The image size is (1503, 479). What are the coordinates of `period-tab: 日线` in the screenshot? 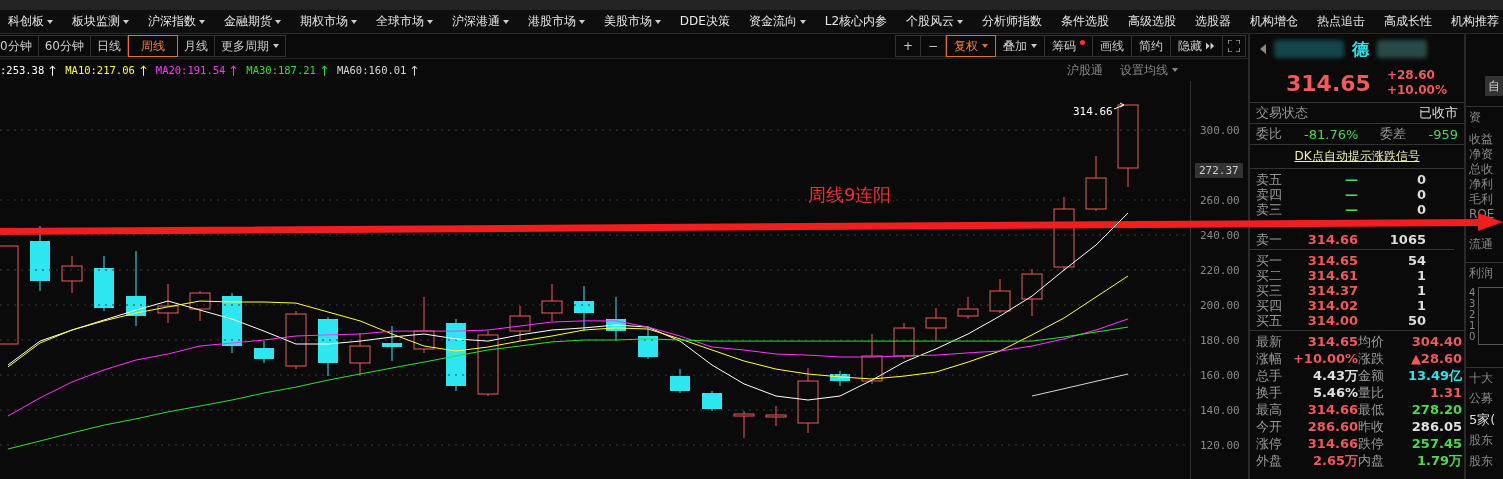 It's located at (109, 46).